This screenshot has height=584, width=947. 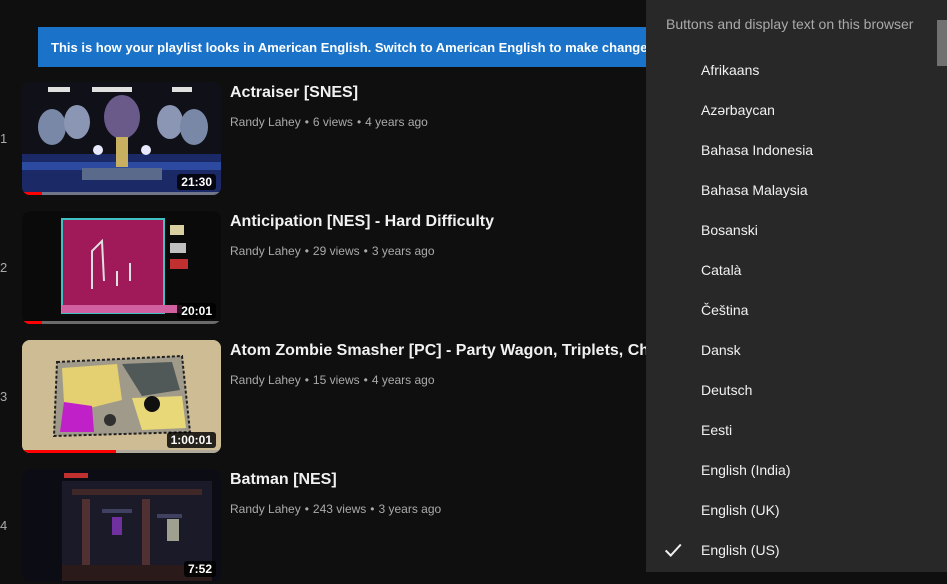 What do you see at coordinates (717, 430) in the screenshot?
I see `language-option-label: Eesti` at bounding box center [717, 430].